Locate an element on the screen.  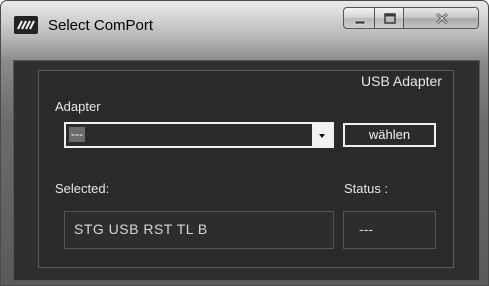
dropdown-button is located at coordinates (322, 135).